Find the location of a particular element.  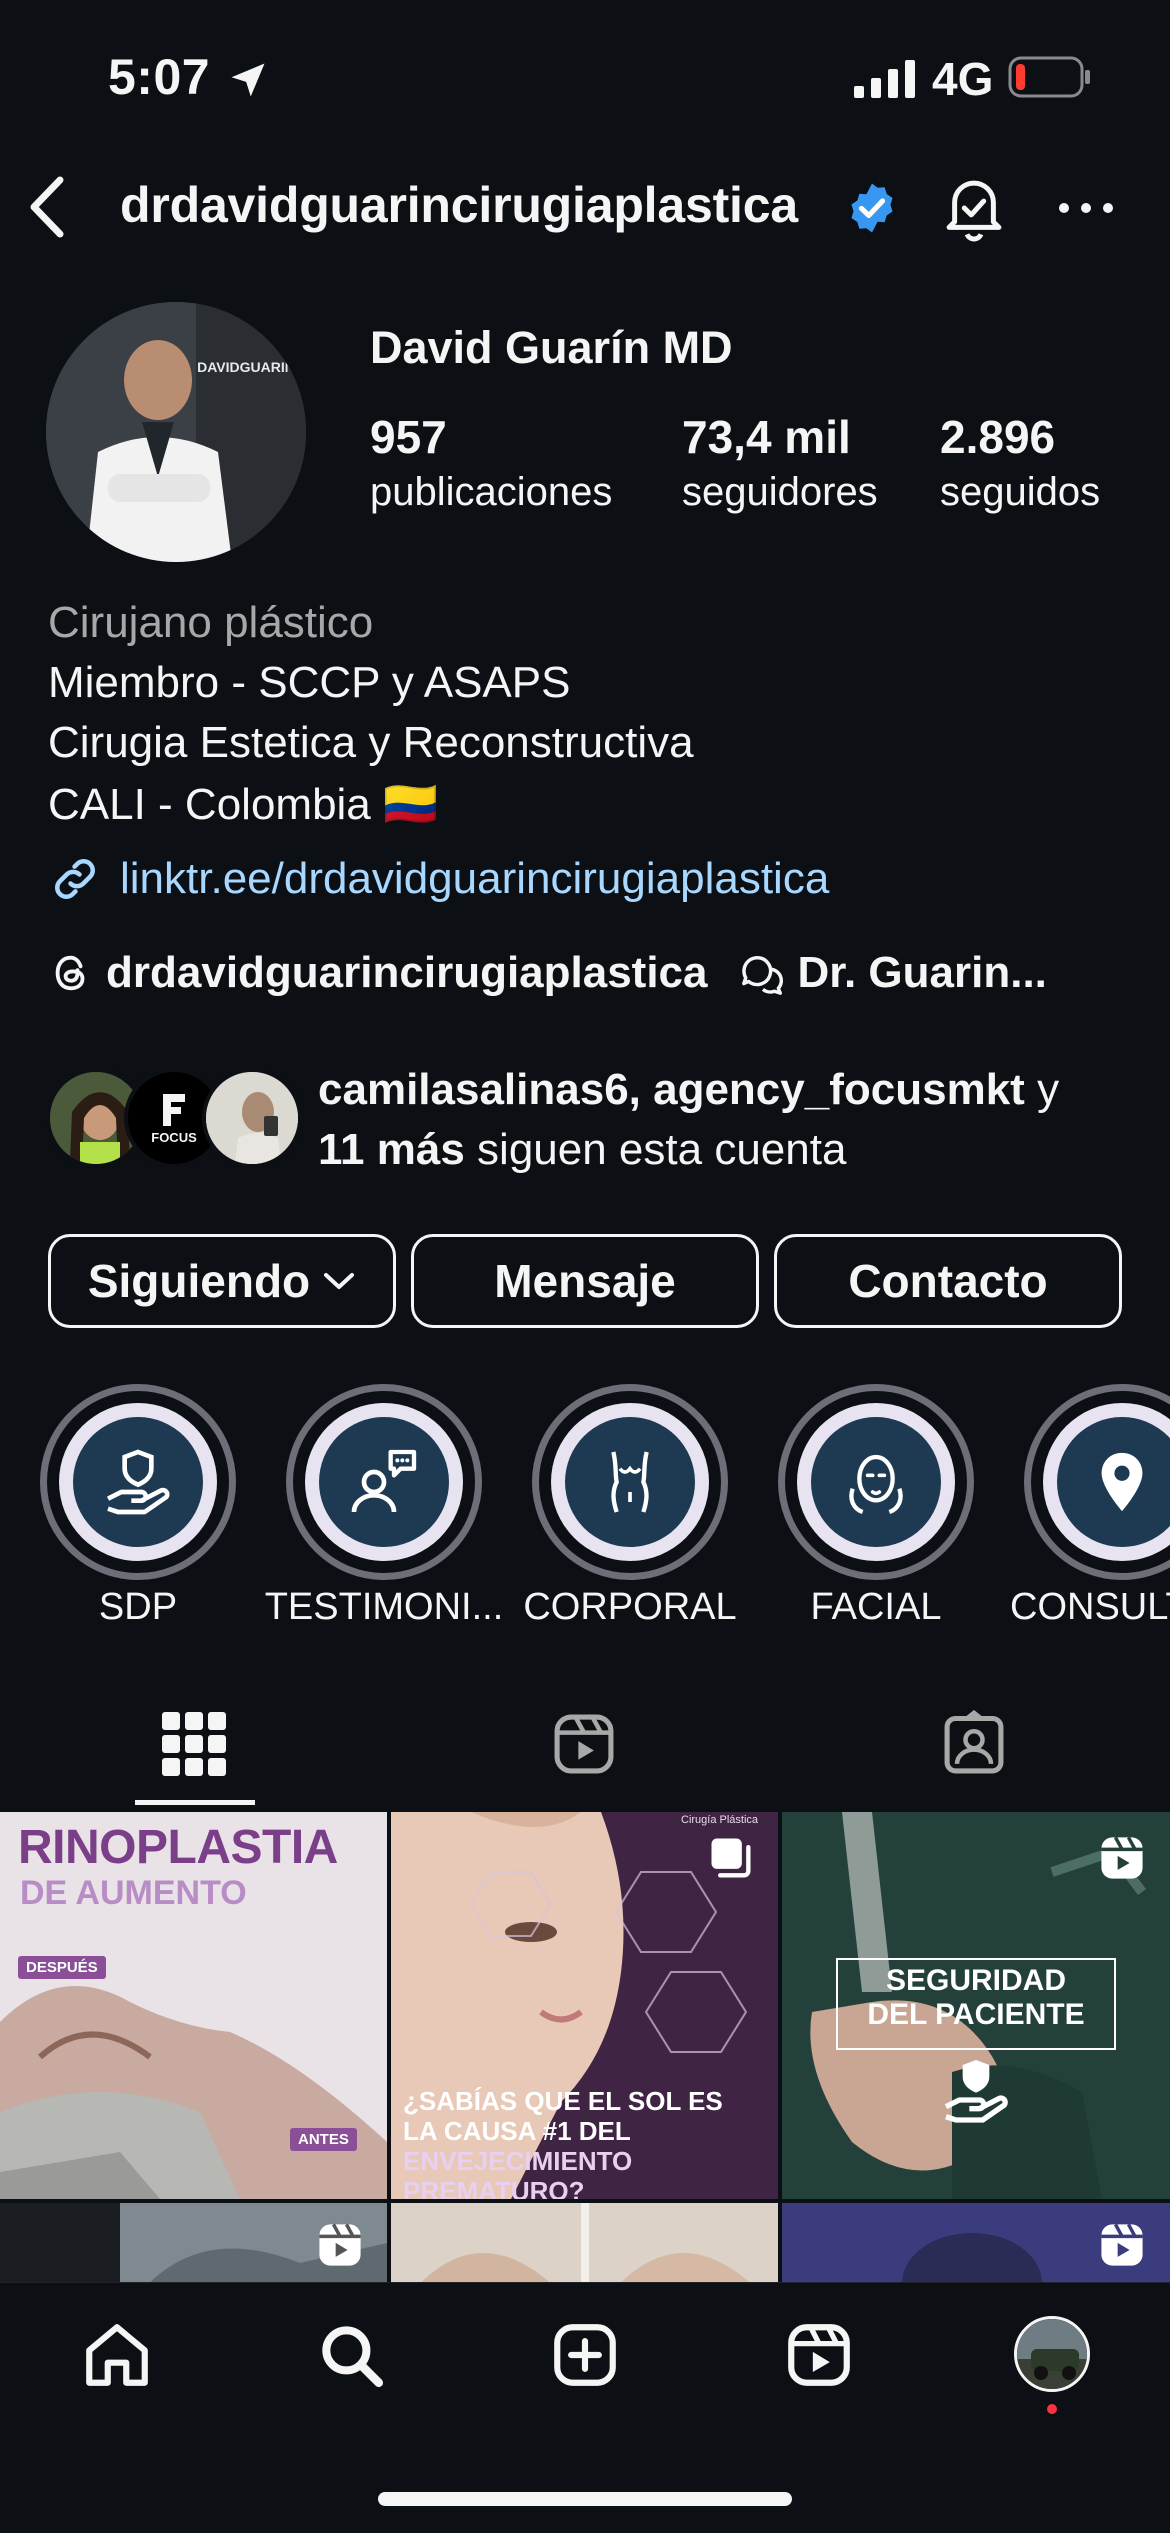

post-3-line-2: DEL PACIENTE is located at coordinates (976, 2014).